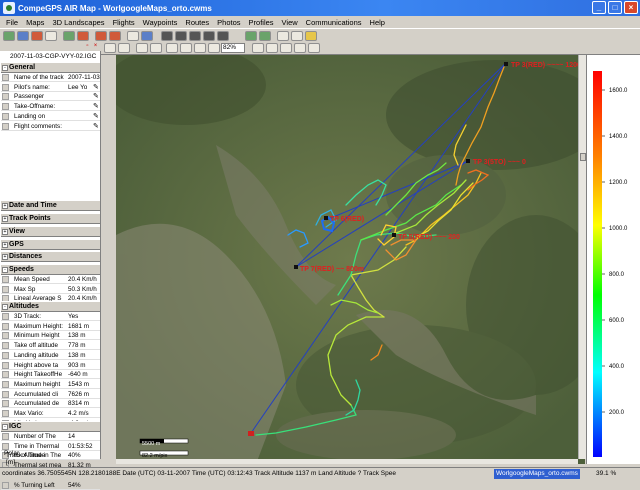  What do you see at coordinates (50, 107) in the screenshot?
I see `property-row: Take-Offname: ✎` at bounding box center [50, 107].